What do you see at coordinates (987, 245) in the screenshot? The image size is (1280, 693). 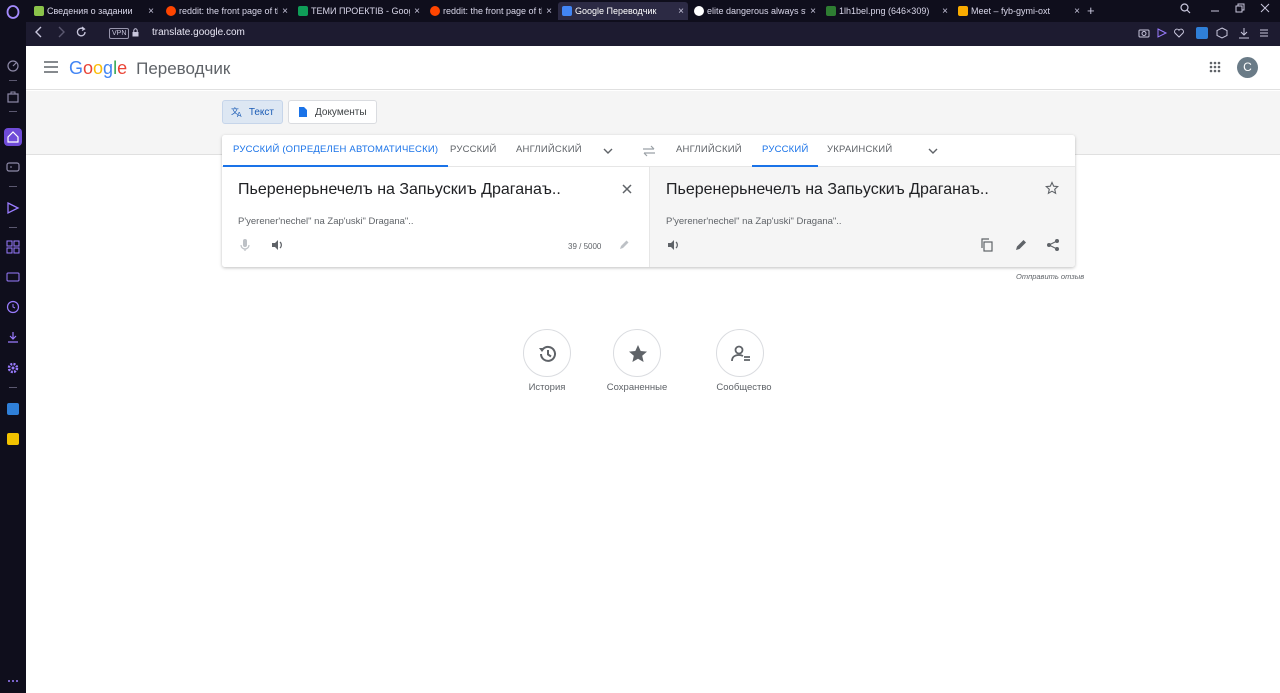 I see `copy-icon` at bounding box center [987, 245].